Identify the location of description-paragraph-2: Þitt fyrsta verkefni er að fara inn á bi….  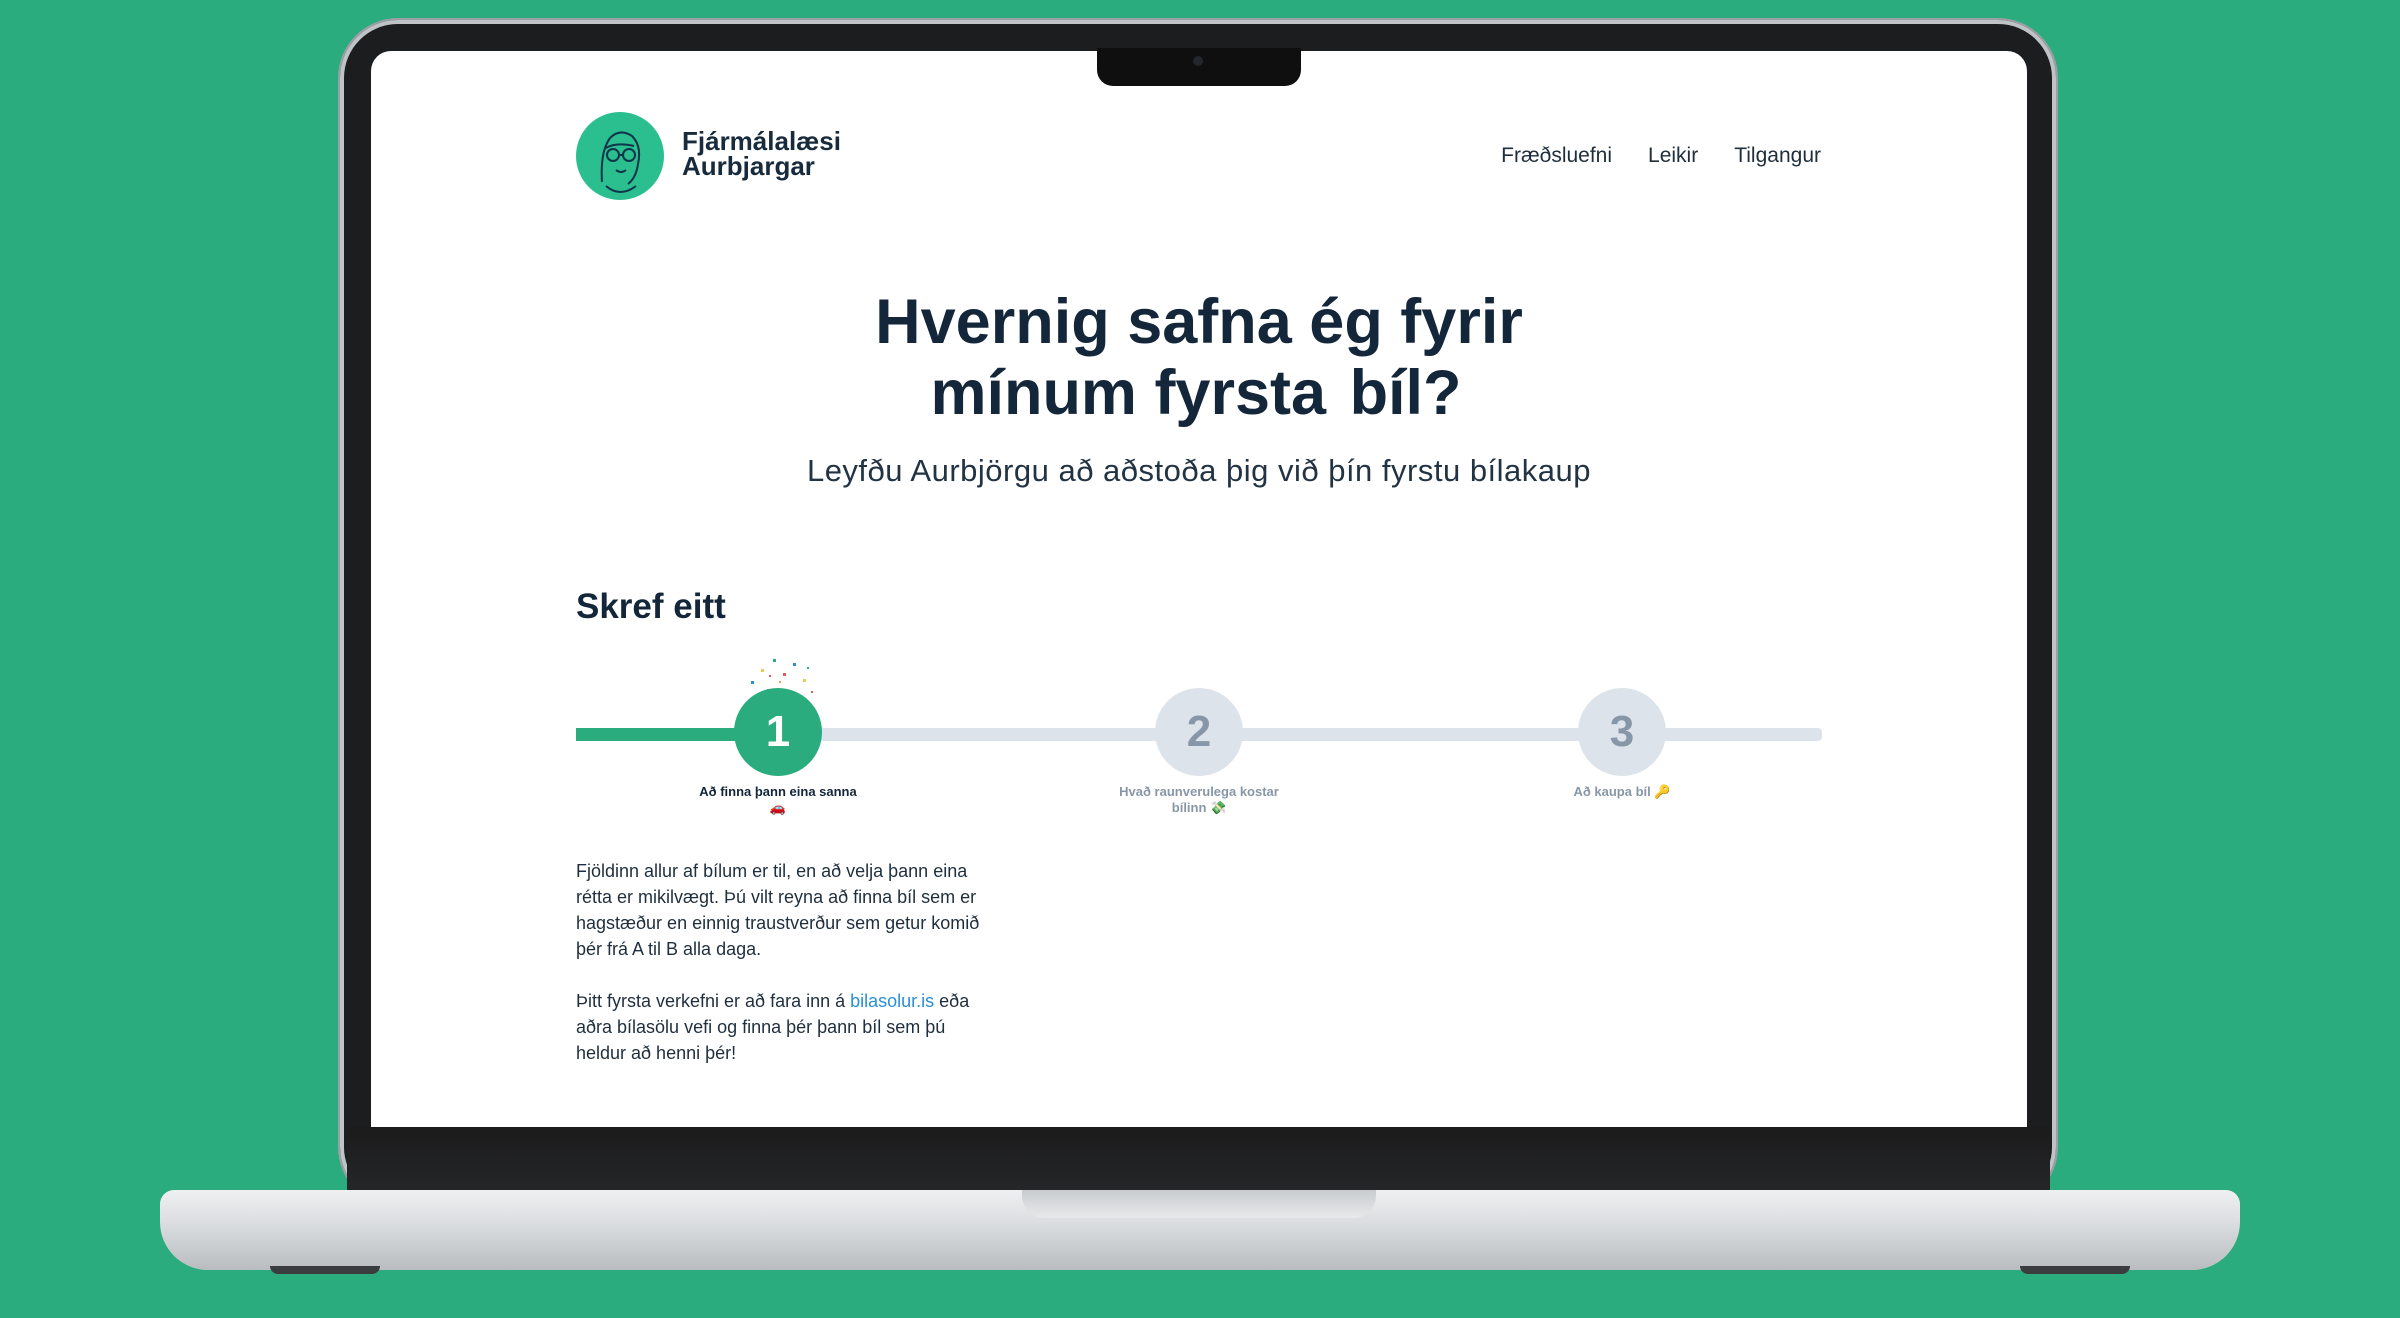
(786, 1027).